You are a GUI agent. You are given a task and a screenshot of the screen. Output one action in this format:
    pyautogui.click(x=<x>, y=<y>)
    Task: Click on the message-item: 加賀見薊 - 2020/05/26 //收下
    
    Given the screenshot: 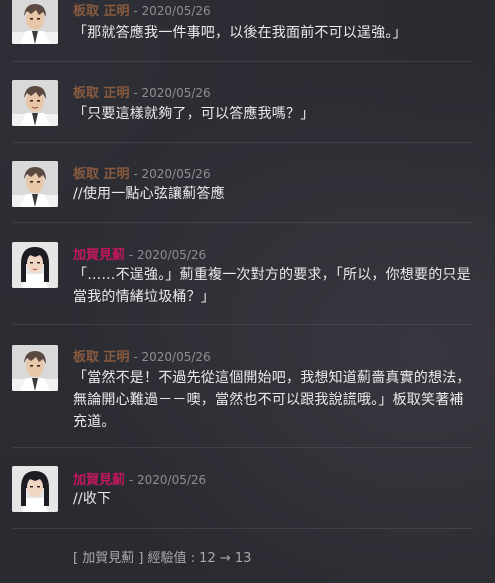 What is the action you would take?
    pyautogui.click(x=242, y=496)
    